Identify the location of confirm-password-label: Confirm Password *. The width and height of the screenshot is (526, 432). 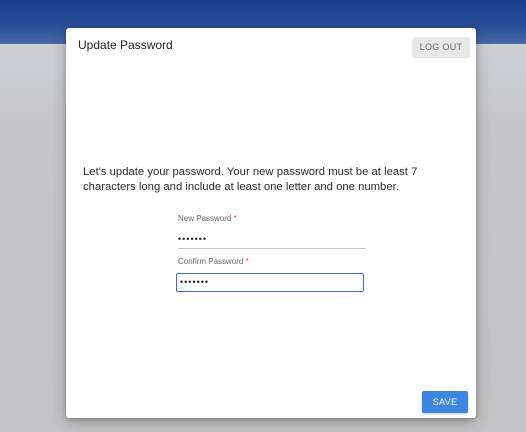
(213, 261).